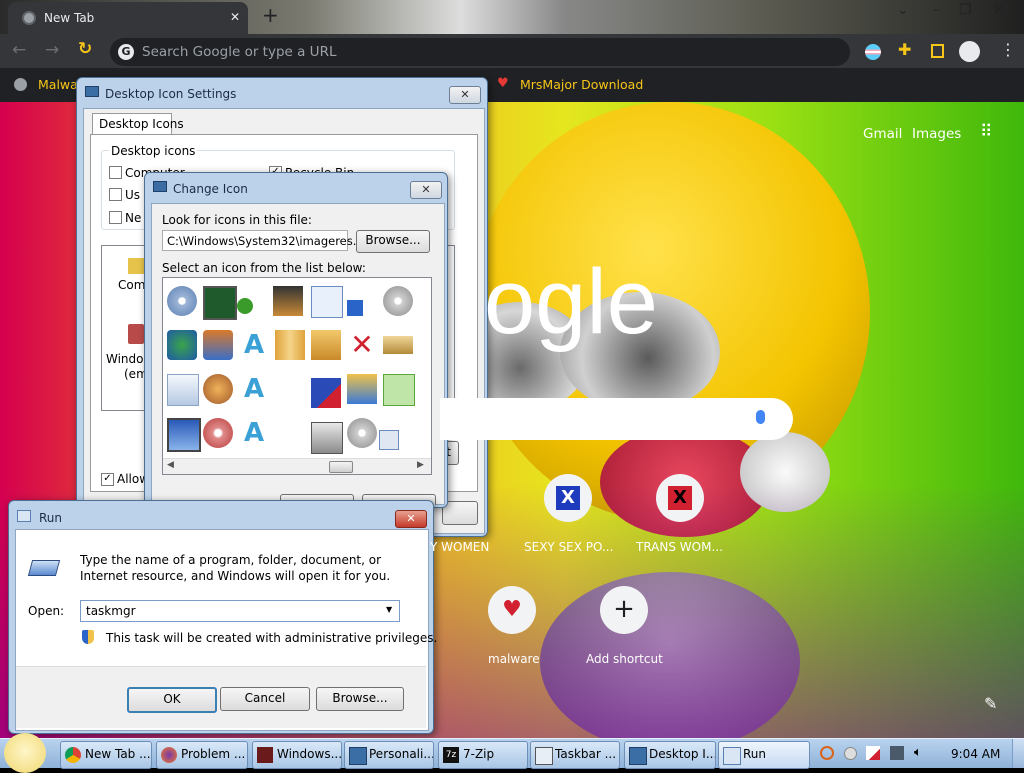  Describe the element at coordinates (873, 52) in the screenshot. I see `flag-extension-icon` at that location.